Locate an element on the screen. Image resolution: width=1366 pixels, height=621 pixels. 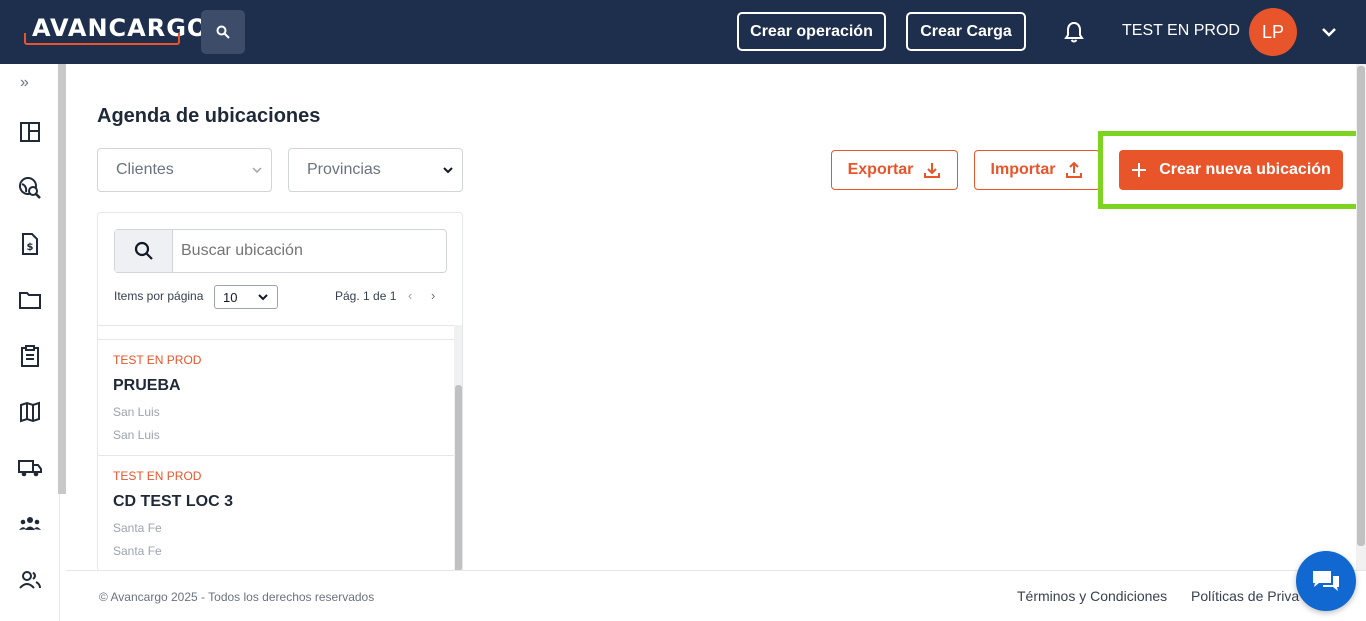
truck-icon is located at coordinates (30, 468).